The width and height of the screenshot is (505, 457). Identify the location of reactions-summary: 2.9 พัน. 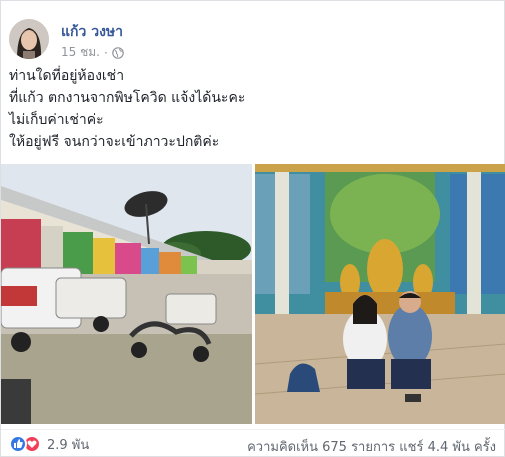
(49, 444).